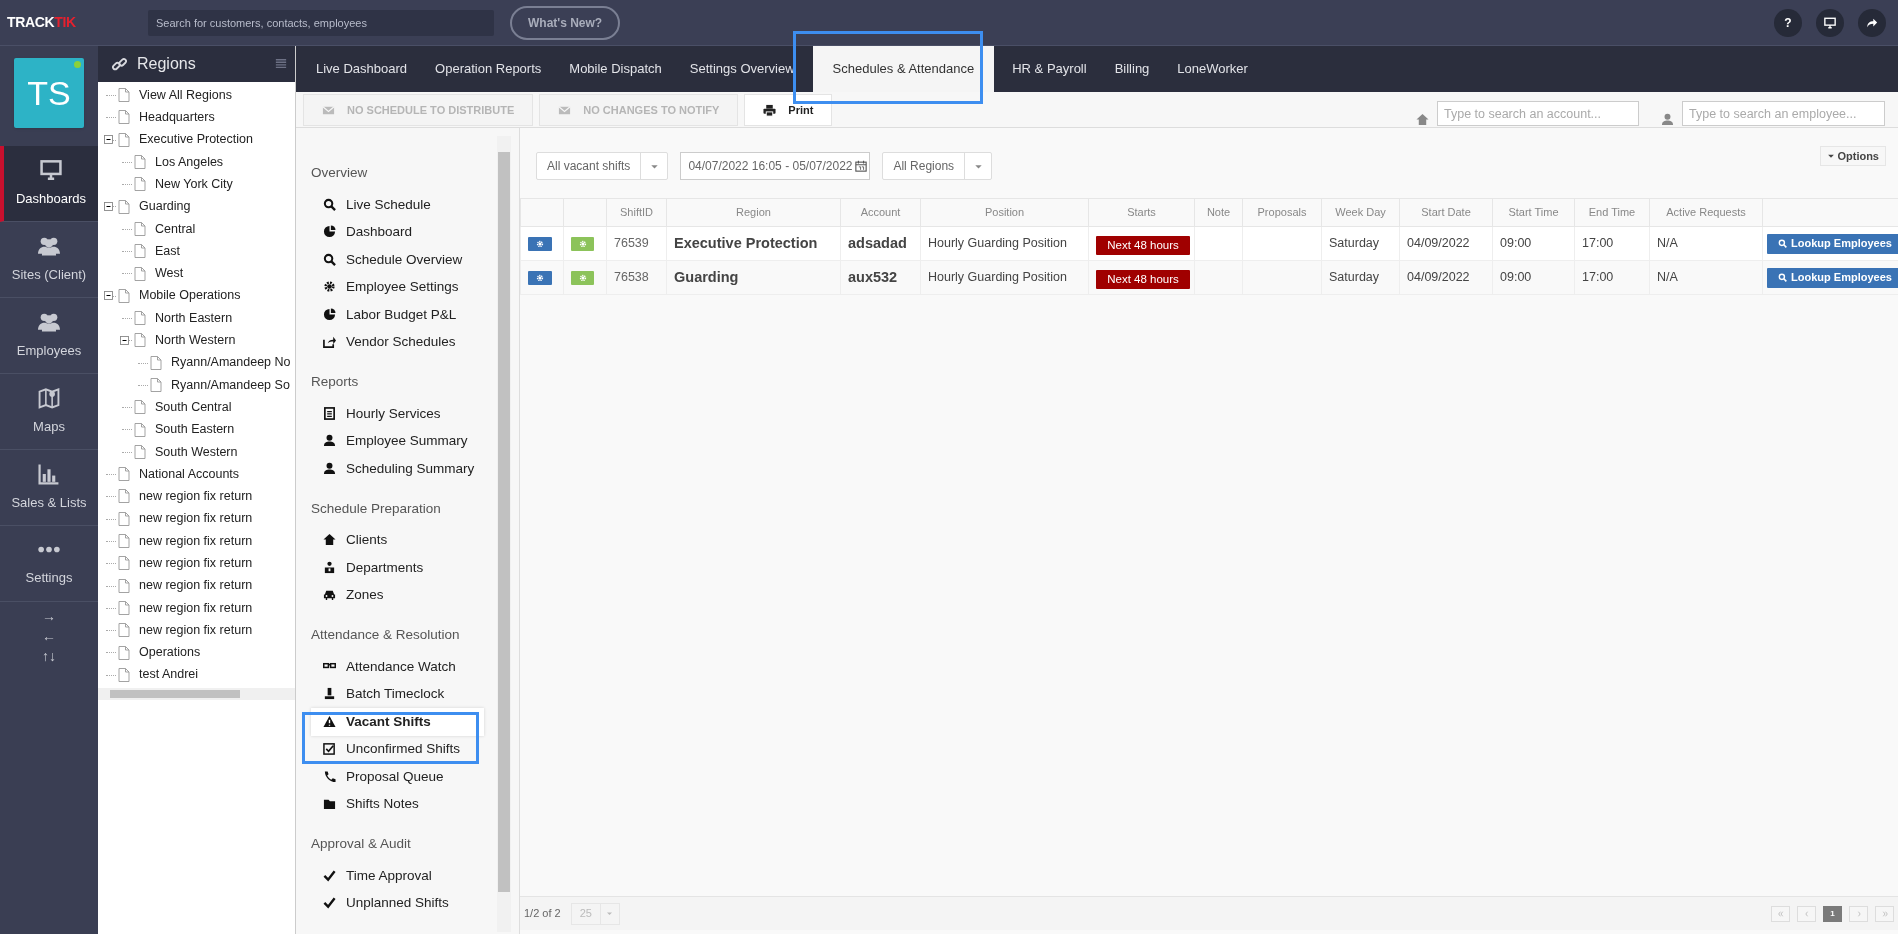  What do you see at coordinates (397, 232) in the screenshot?
I see `menu-item: Dashboard` at bounding box center [397, 232].